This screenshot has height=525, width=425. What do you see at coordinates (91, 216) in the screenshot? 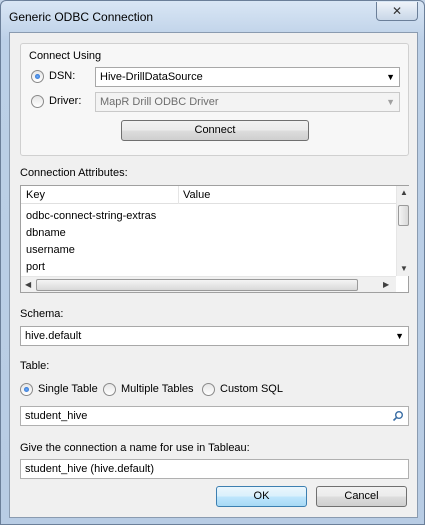
I see `list-item: odbc-connect-string-extras` at bounding box center [91, 216].